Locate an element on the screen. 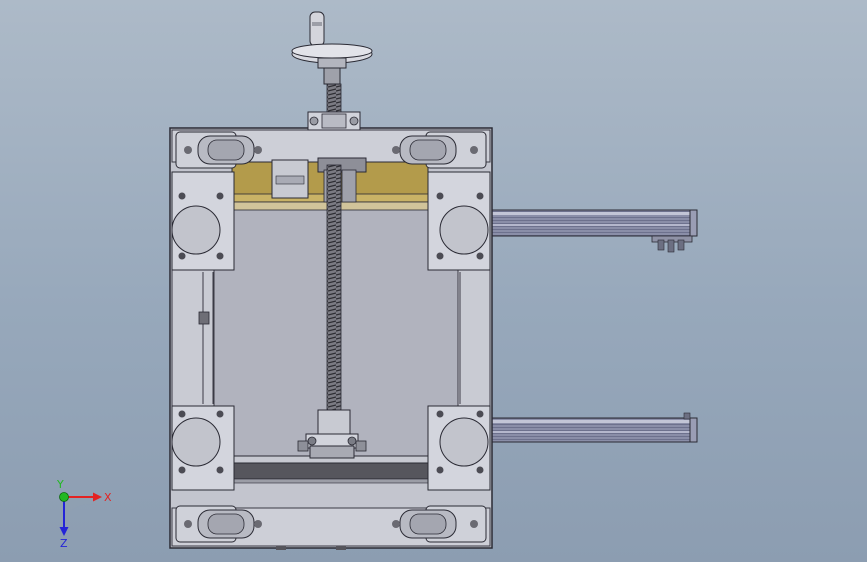 The image size is (867, 562). mount-plate-top-left is located at coordinates (203, 221).